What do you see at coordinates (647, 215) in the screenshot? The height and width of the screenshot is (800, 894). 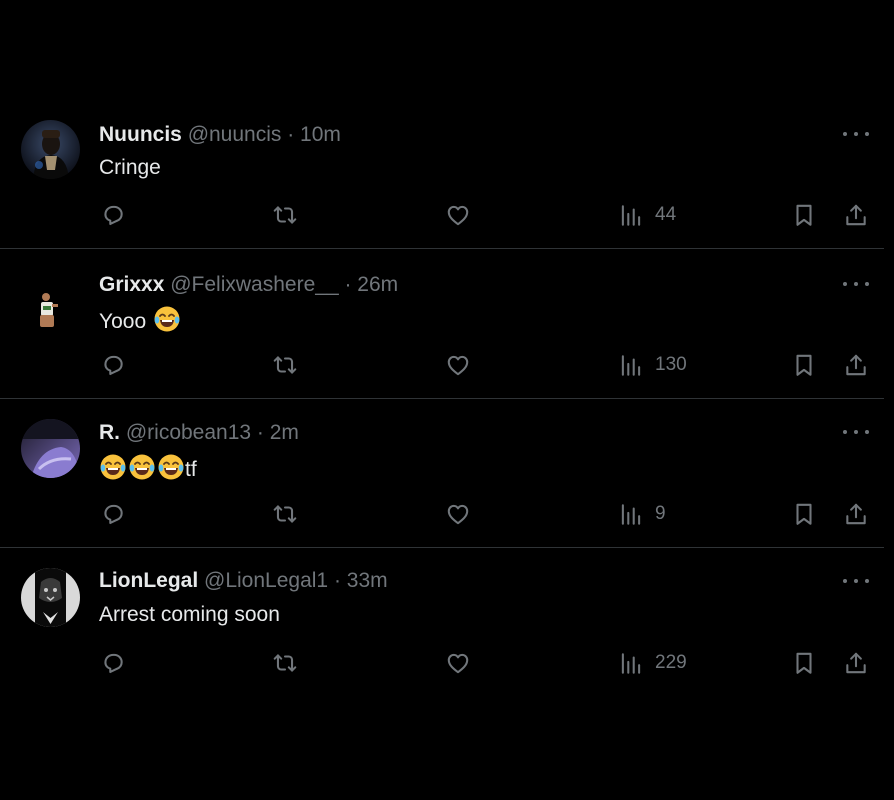 I see `views-button: 44` at bounding box center [647, 215].